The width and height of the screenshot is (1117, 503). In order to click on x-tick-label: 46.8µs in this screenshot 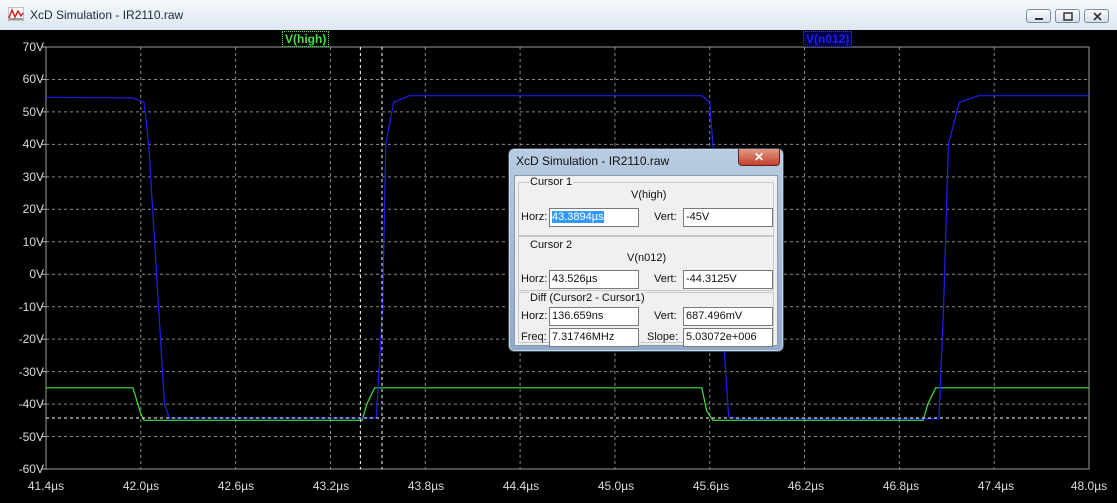, I will do `click(901, 486)`.